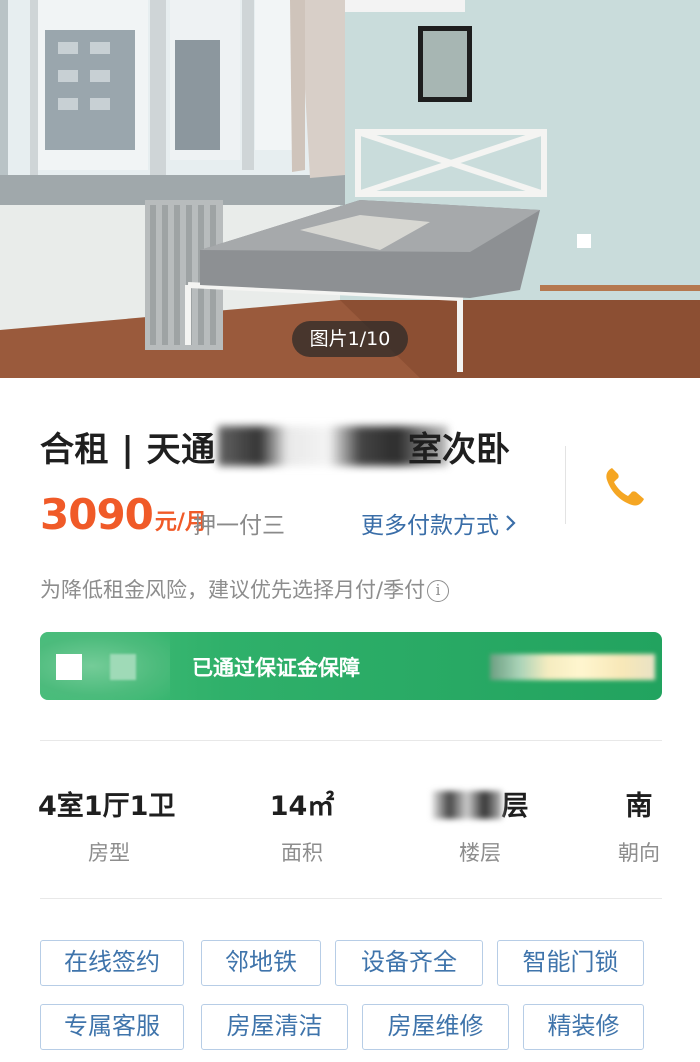  What do you see at coordinates (107, 806) in the screenshot?
I see `stat-layout-value: 4室1厅1卫` at bounding box center [107, 806].